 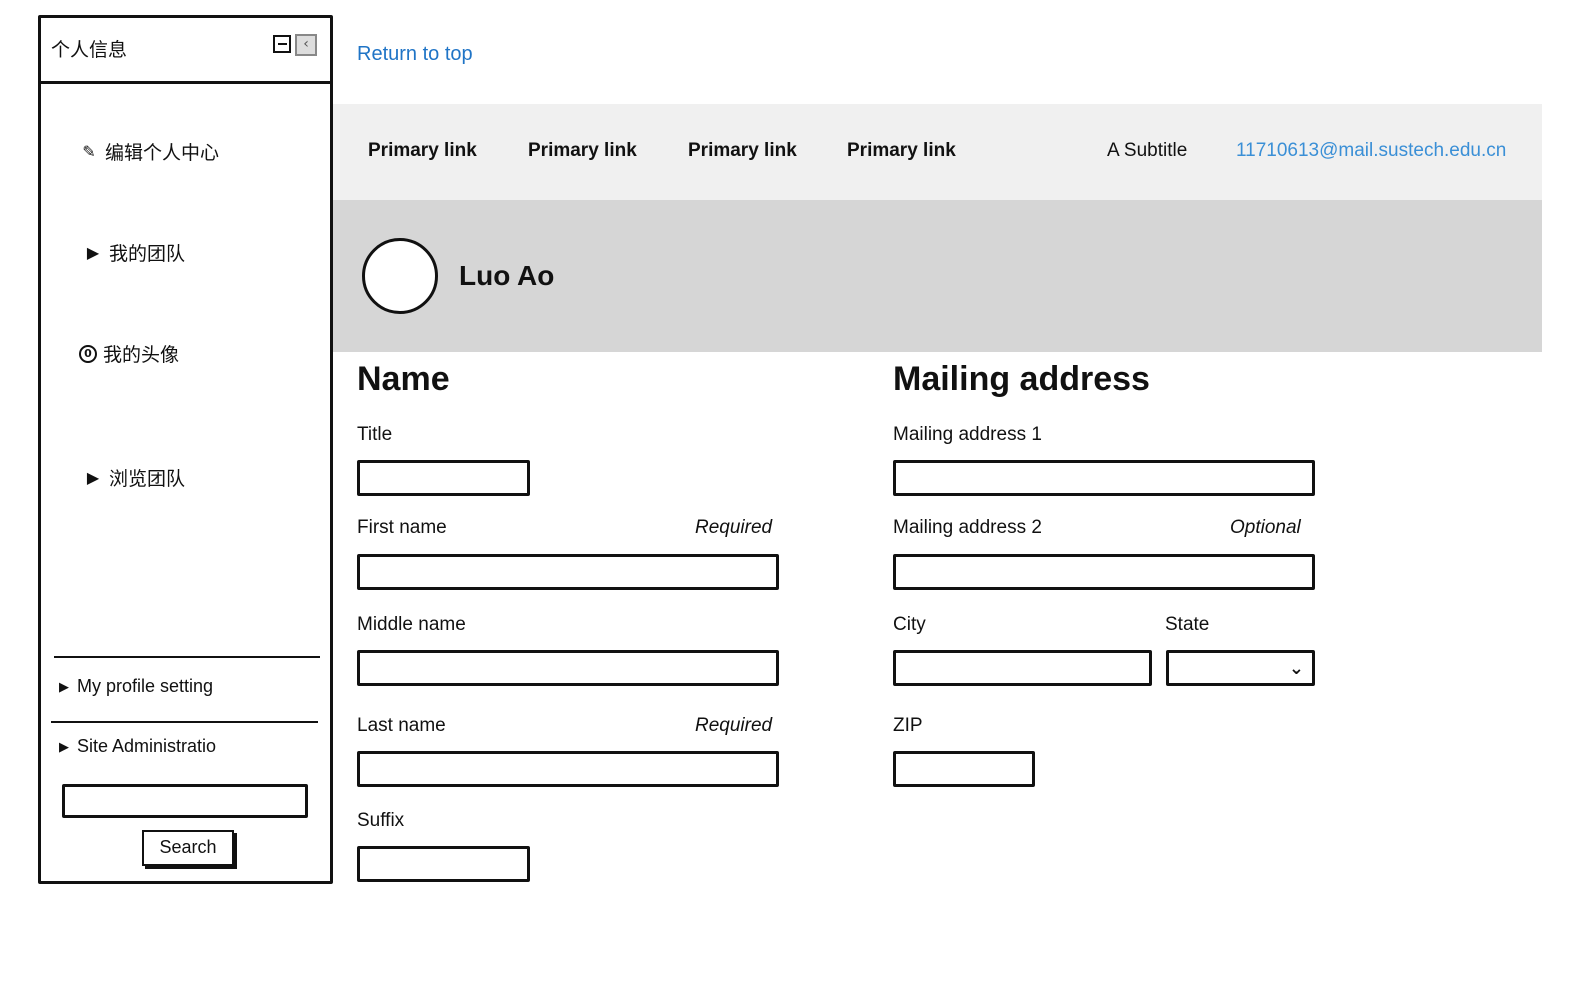 I want to click on avatar, so click(x=400, y=276).